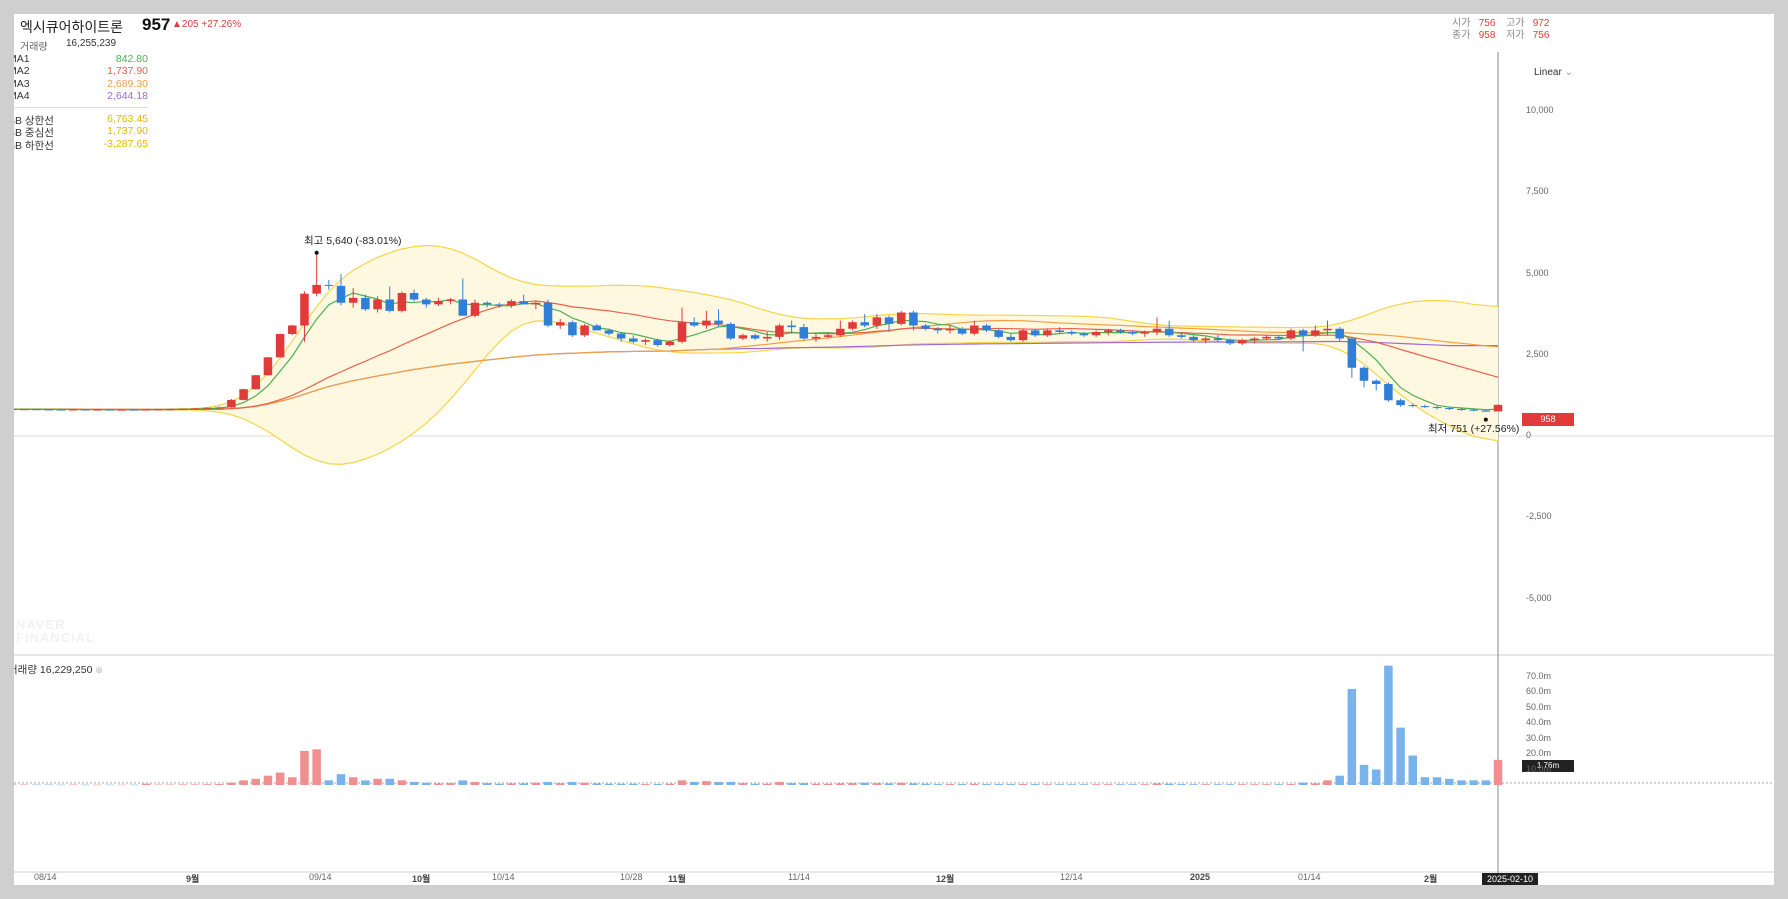 The image size is (1788, 899). I want to click on legend-value: 2,644.18, so click(127, 95).